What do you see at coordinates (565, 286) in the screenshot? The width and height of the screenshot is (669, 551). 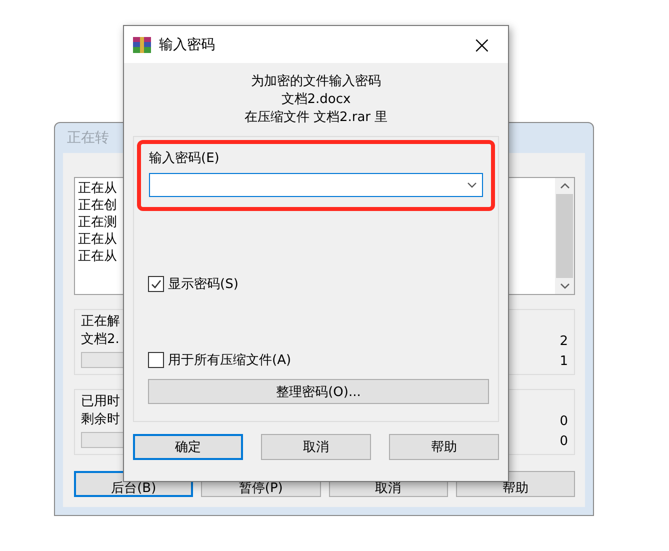 I see `scroll-down-icon` at bounding box center [565, 286].